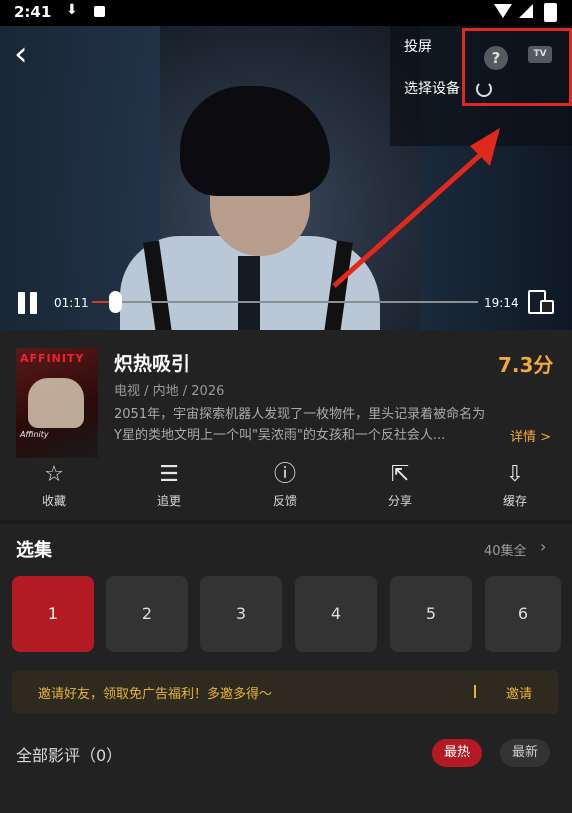 This screenshot has width=572, height=813. What do you see at coordinates (431, 614) in the screenshot?
I see `episode-button: 5` at bounding box center [431, 614].